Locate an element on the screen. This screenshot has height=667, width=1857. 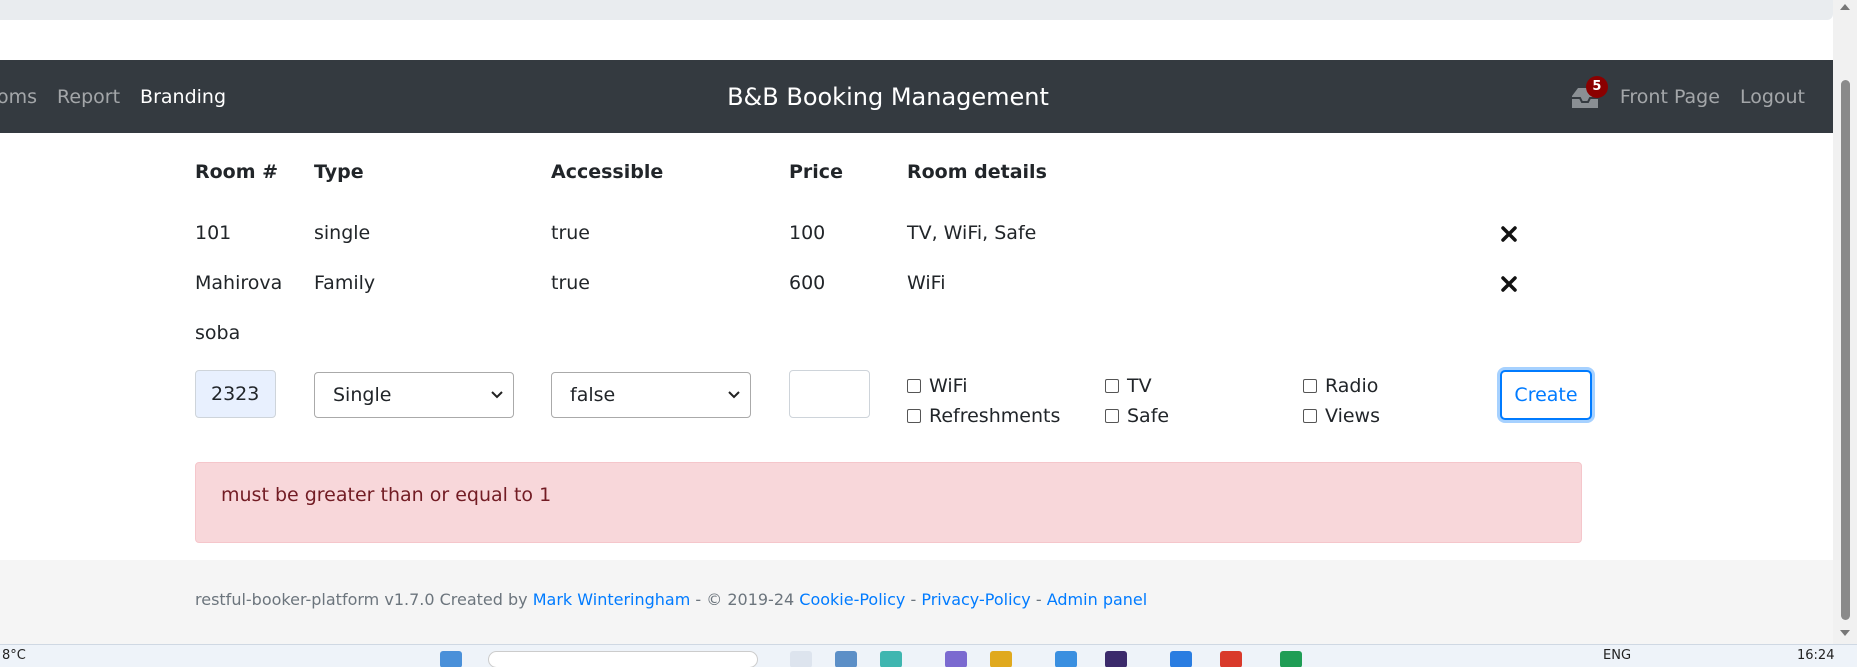
language-indicator: ENG is located at coordinates (1617, 655).